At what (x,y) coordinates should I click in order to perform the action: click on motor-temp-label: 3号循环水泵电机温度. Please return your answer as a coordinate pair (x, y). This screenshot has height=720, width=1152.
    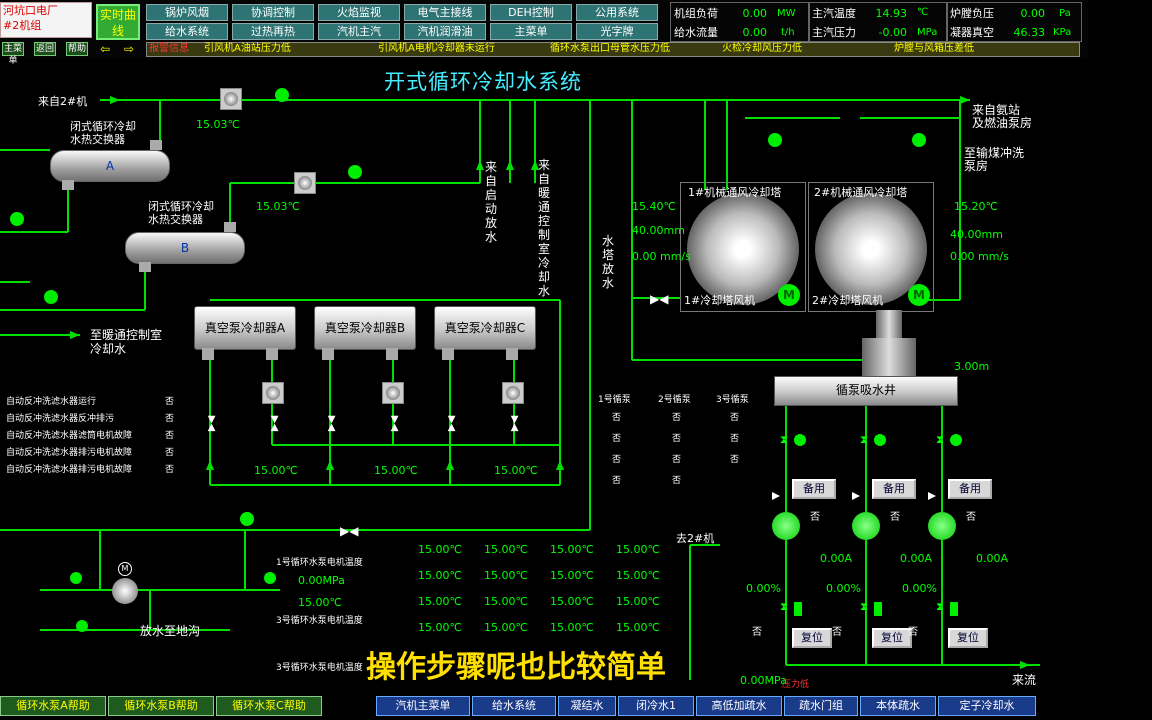
    Looking at the image, I should click on (319, 668).